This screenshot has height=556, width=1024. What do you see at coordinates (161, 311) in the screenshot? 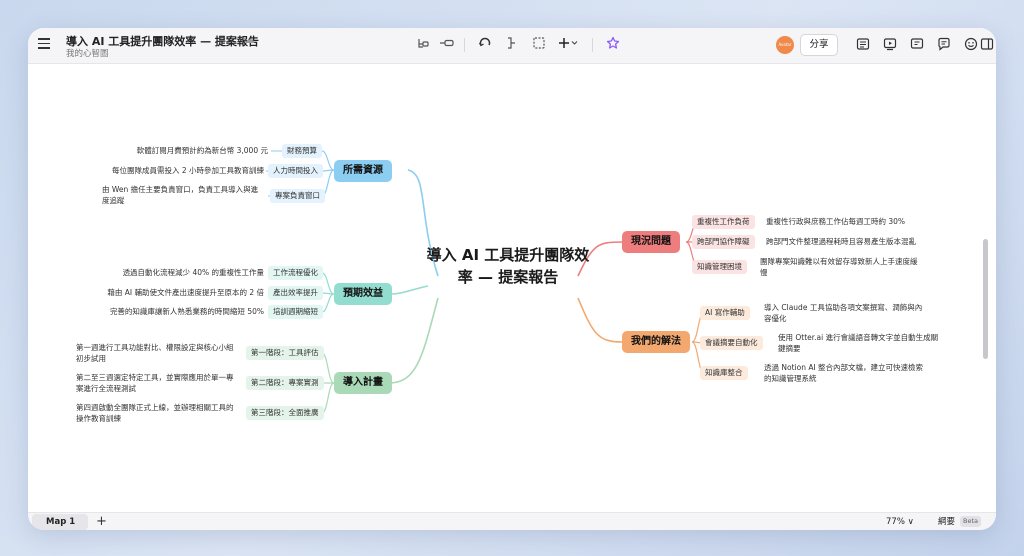
I see `leaf-training: 完善的知識庫讓新人熟悉業務的時間縮短 50%` at bounding box center [161, 311].